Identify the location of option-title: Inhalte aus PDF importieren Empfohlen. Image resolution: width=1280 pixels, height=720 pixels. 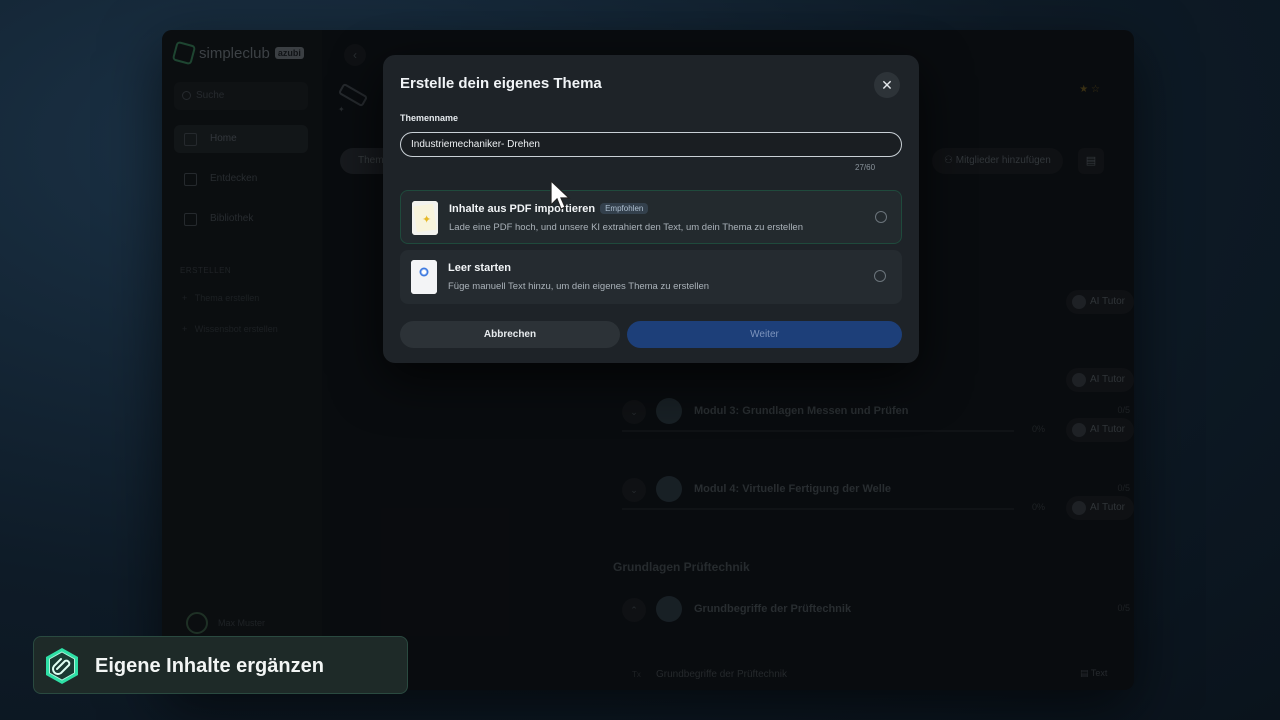
(549, 209).